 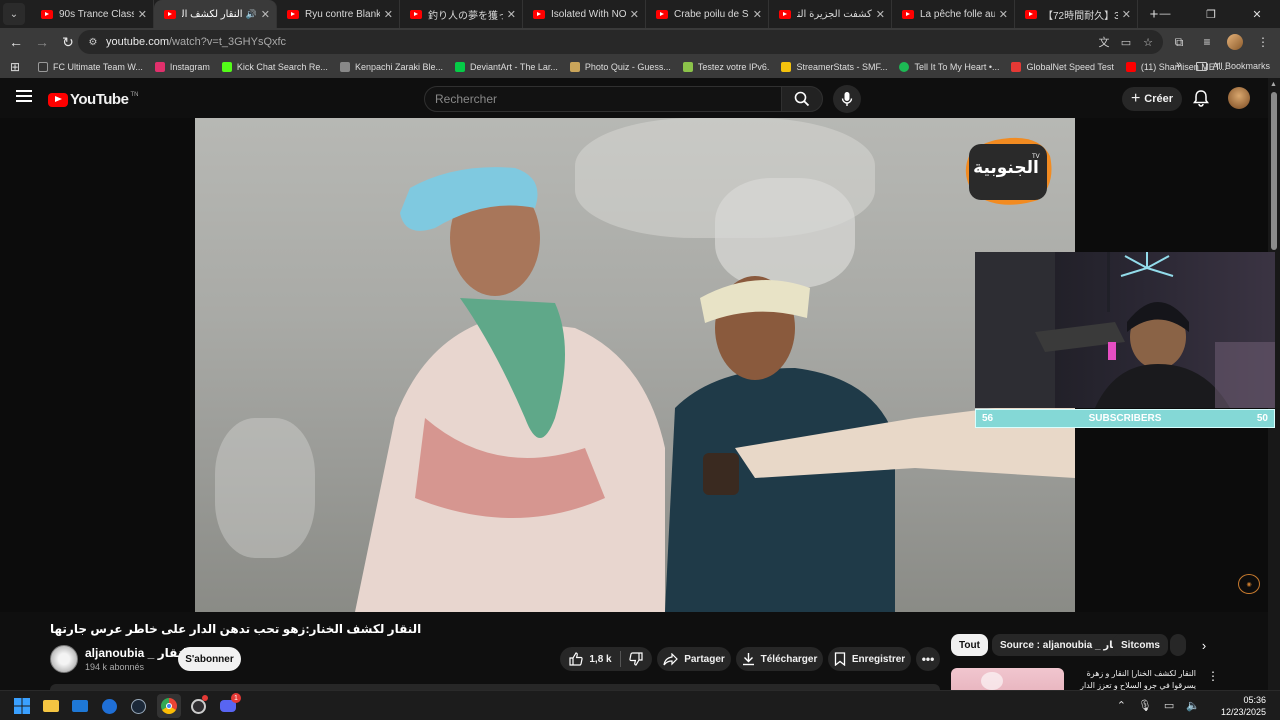 What do you see at coordinates (115, 667) in the screenshot?
I see `channel-subscriber-count: 194 k abonnés` at bounding box center [115, 667].